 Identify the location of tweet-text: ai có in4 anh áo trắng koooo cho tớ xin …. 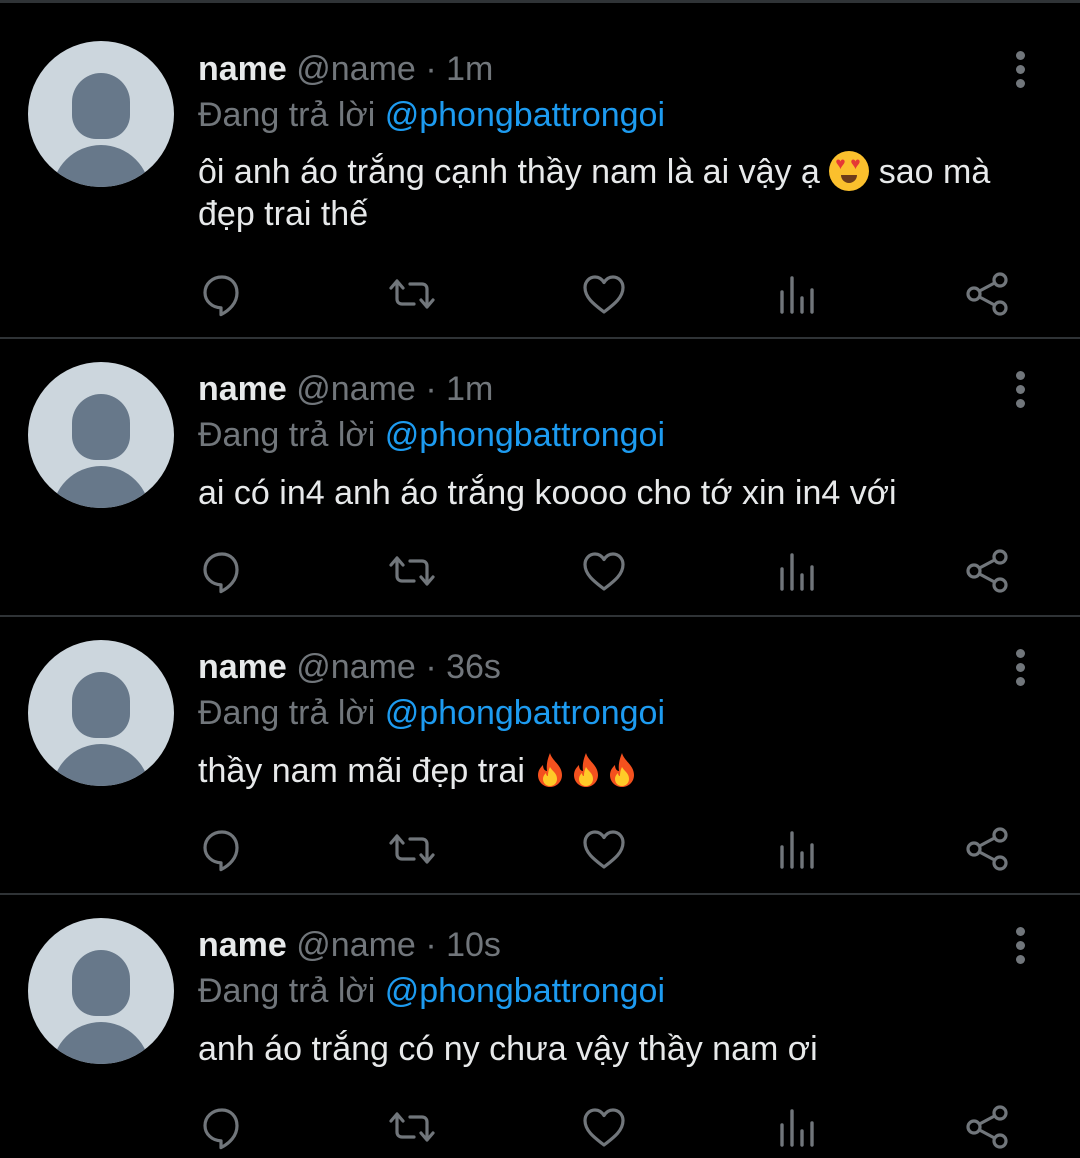
(547, 493).